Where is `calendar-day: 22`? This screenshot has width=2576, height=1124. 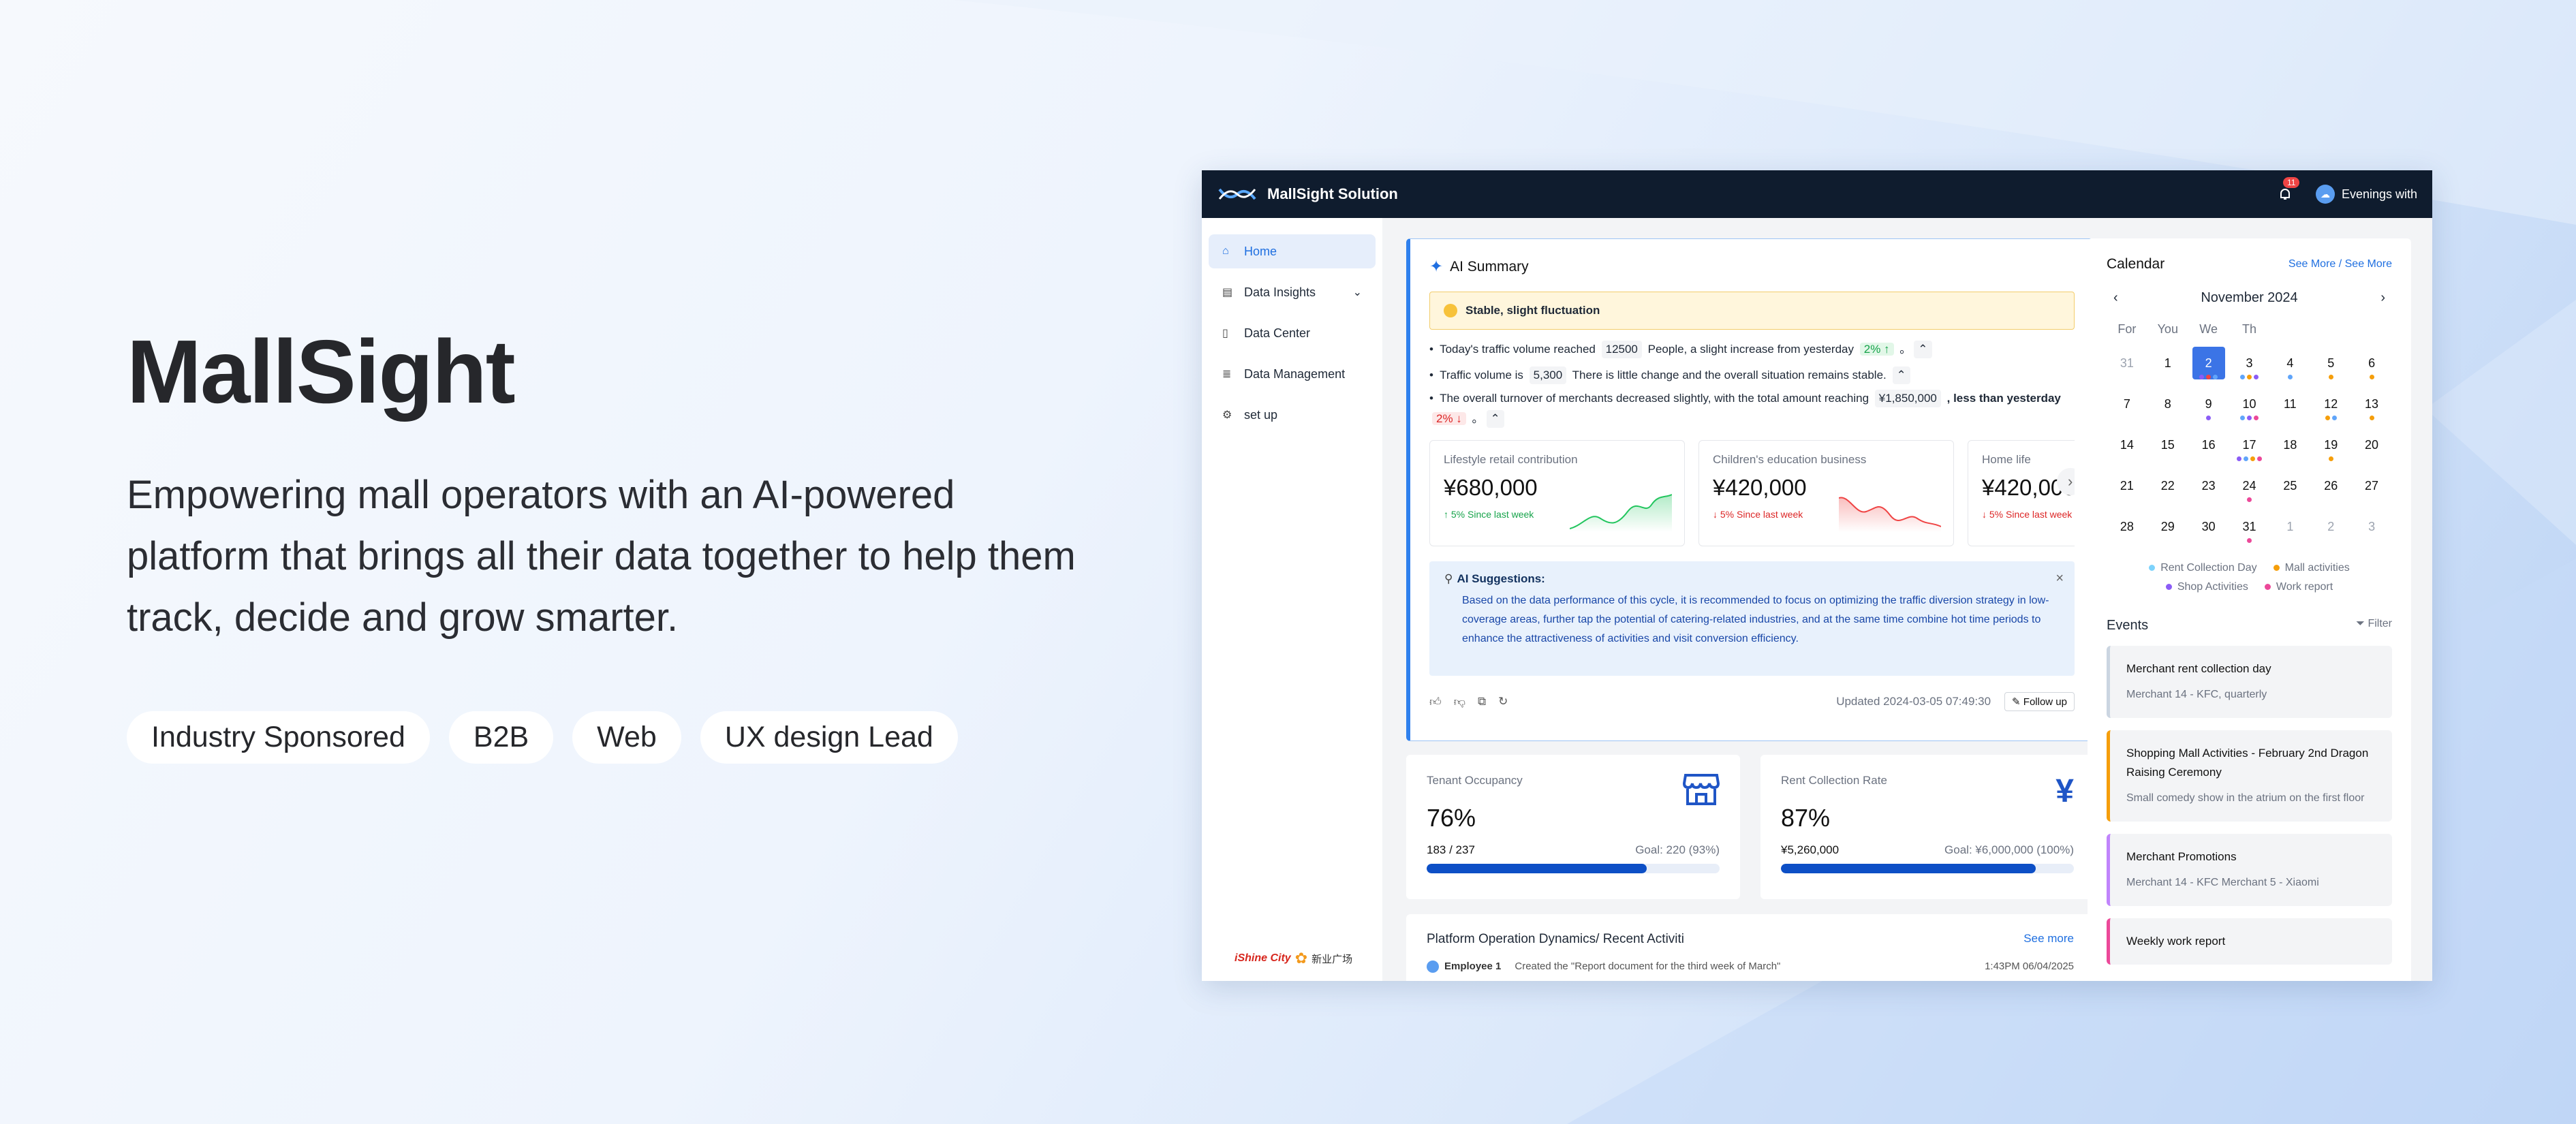
calendar-day: 22 is located at coordinates (2167, 485).